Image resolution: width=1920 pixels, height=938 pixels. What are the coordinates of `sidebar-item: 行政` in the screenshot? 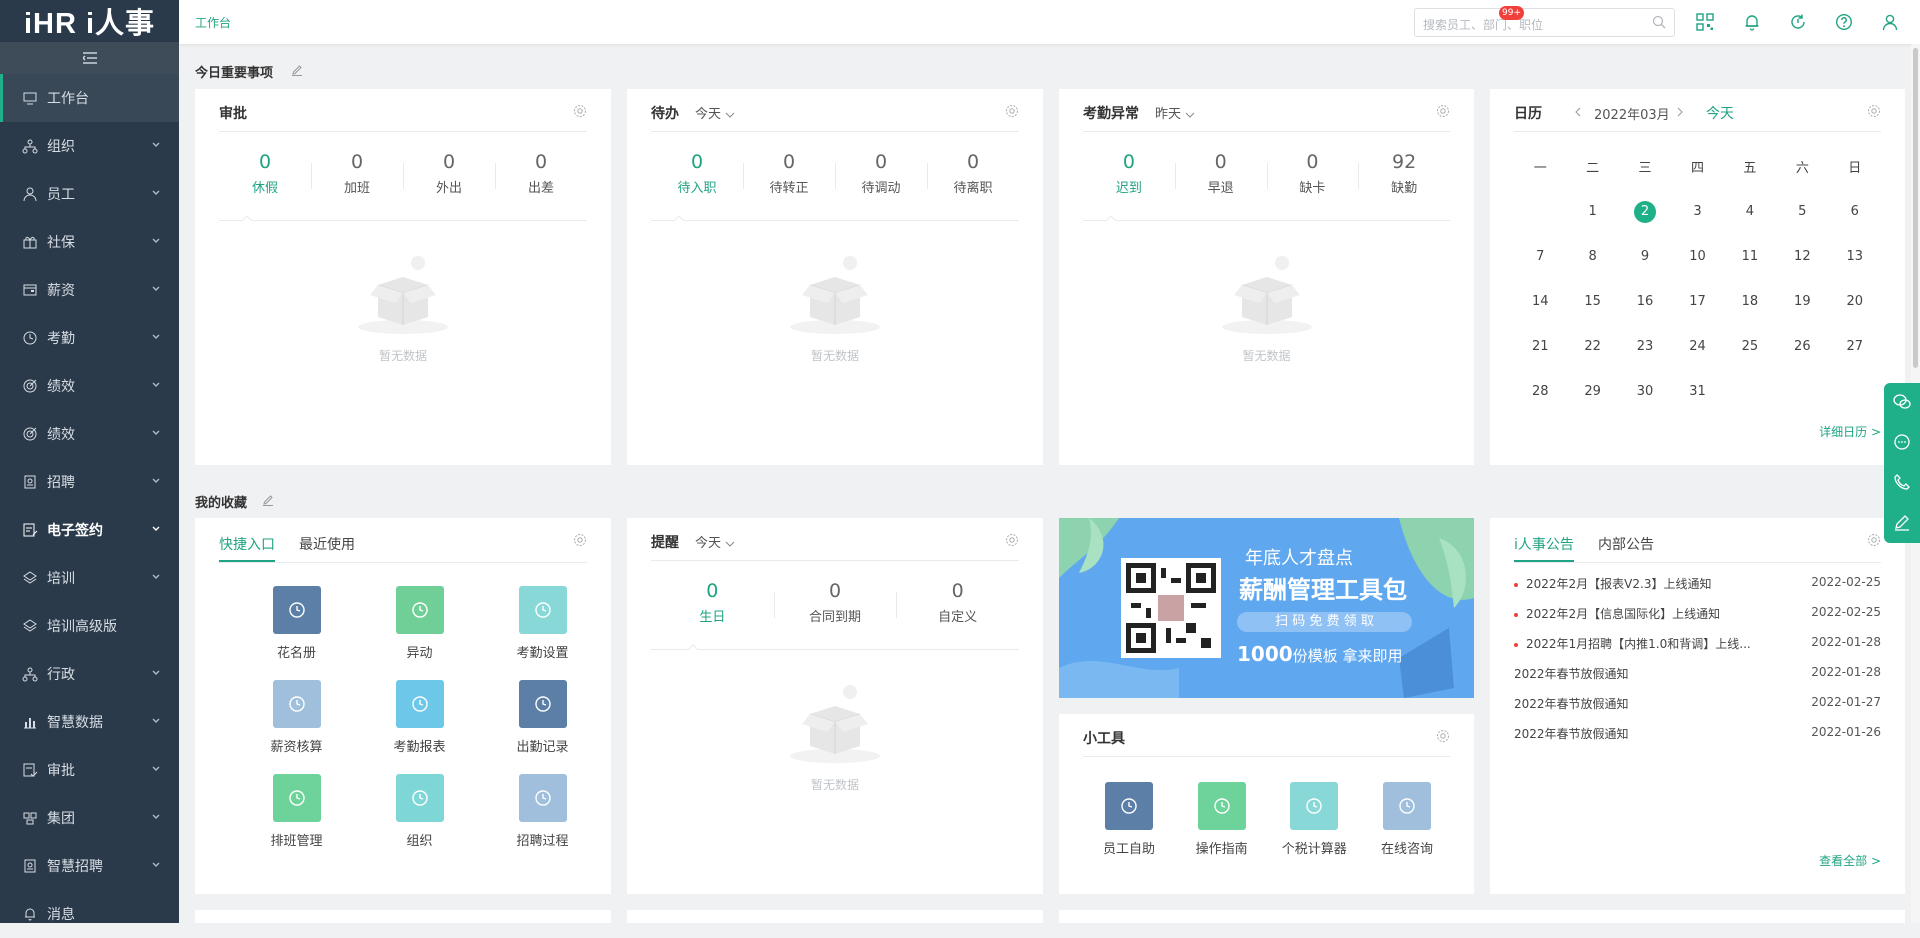 It's located at (89, 674).